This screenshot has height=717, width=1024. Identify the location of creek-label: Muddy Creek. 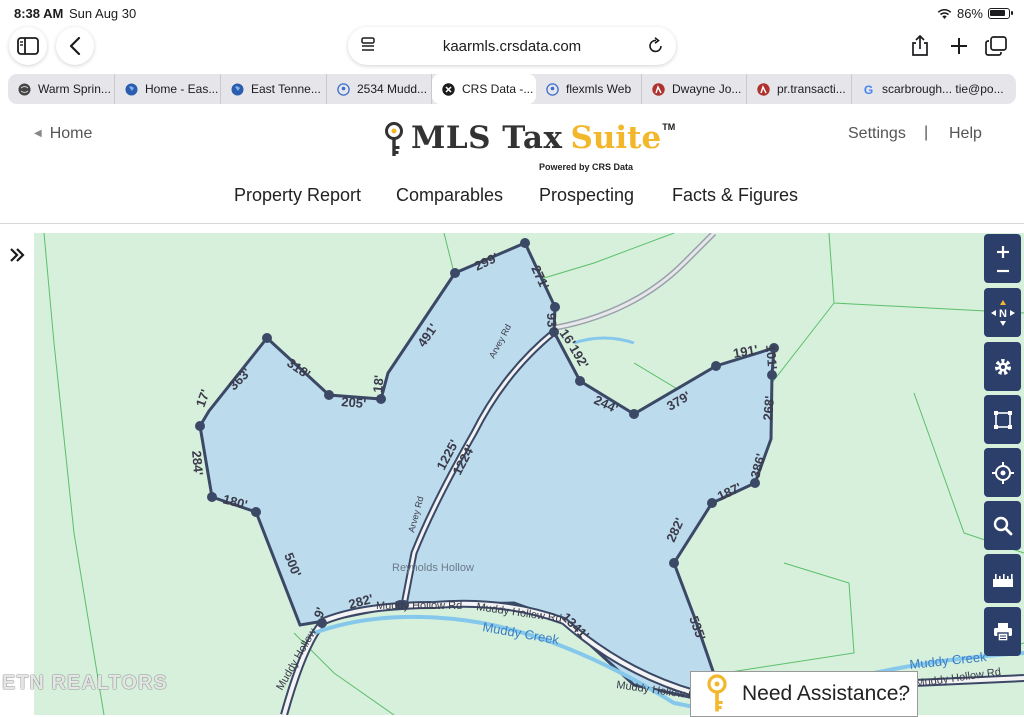
(520, 633).